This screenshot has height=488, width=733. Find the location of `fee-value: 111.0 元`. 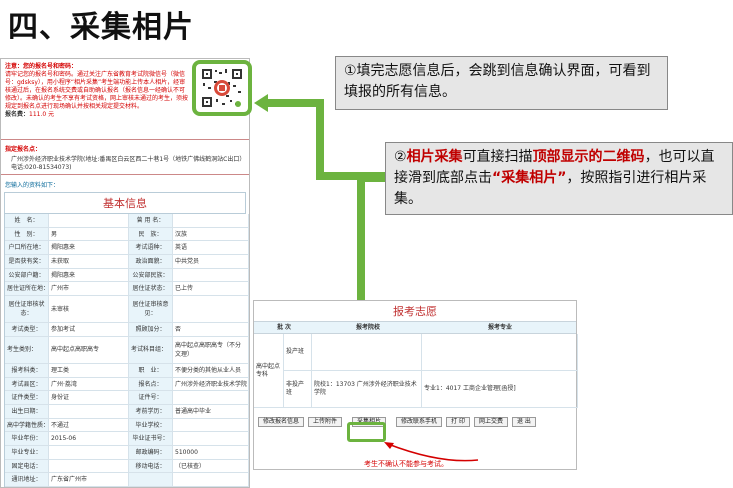

fee-value: 111.0 元 is located at coordinates (42, 114).